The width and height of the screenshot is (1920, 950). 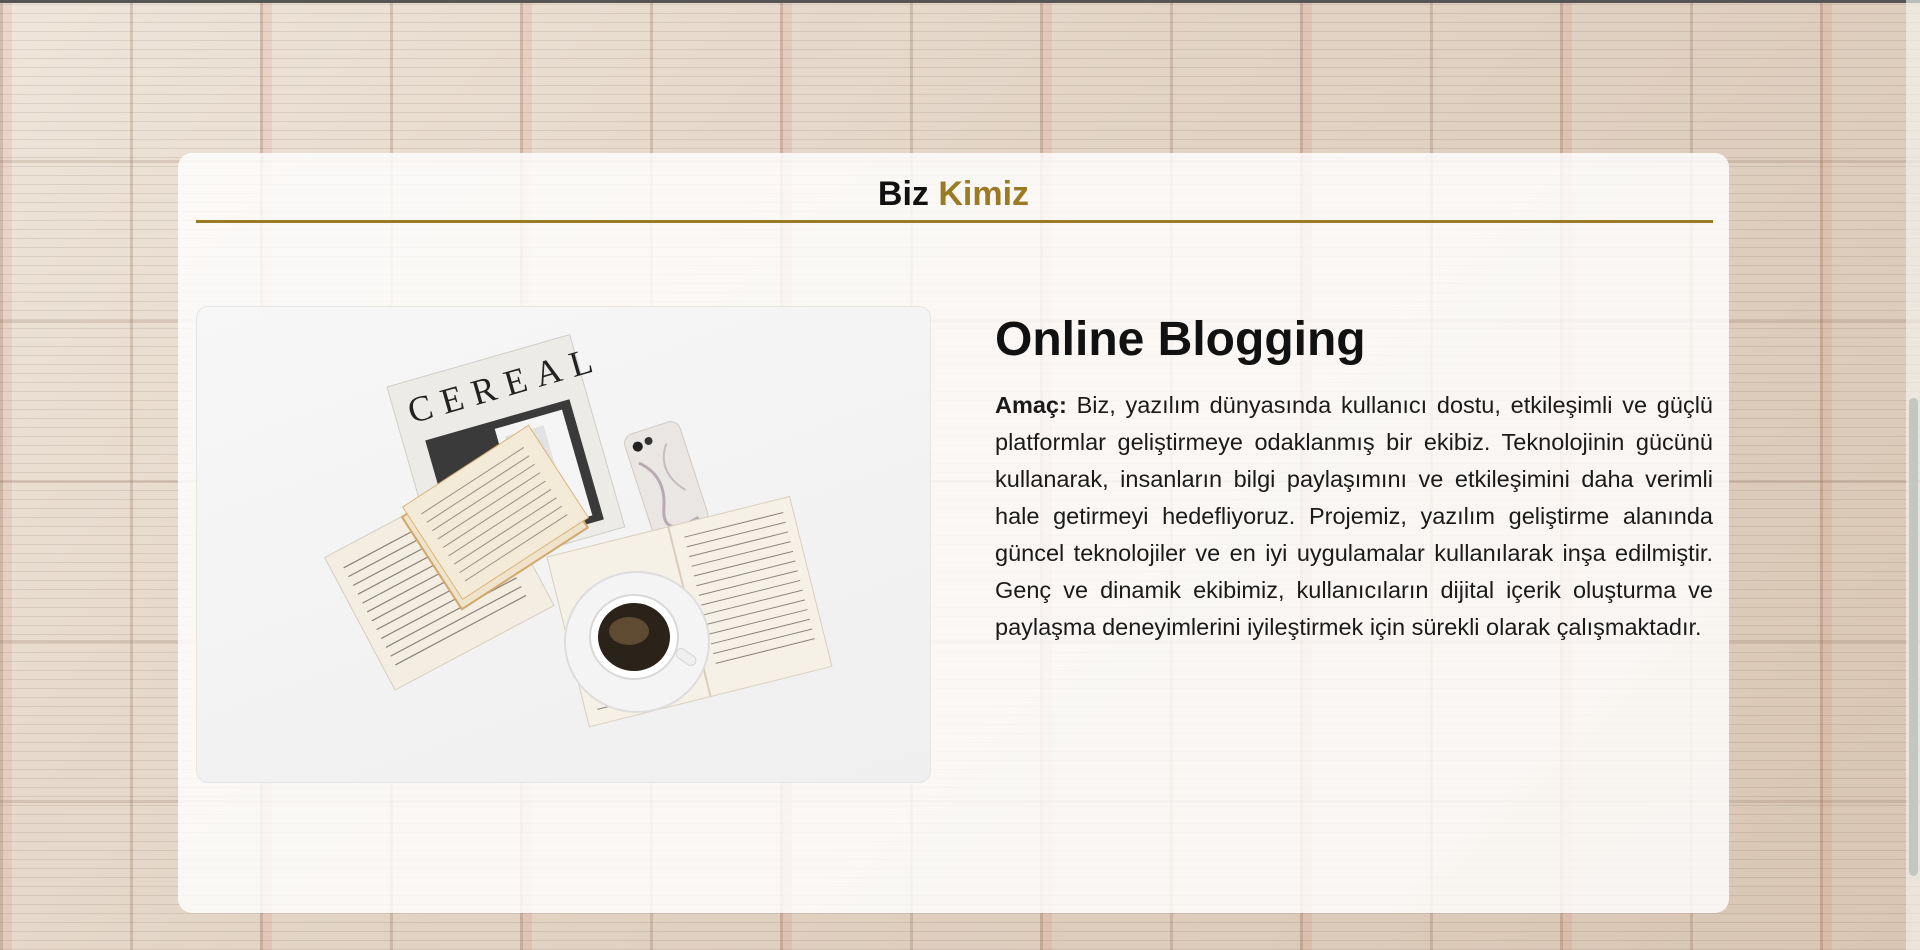 What do you see at coordinates (637, 642) in the screenshot?
I see `coffee-cup` at bounding box center [637, 642].